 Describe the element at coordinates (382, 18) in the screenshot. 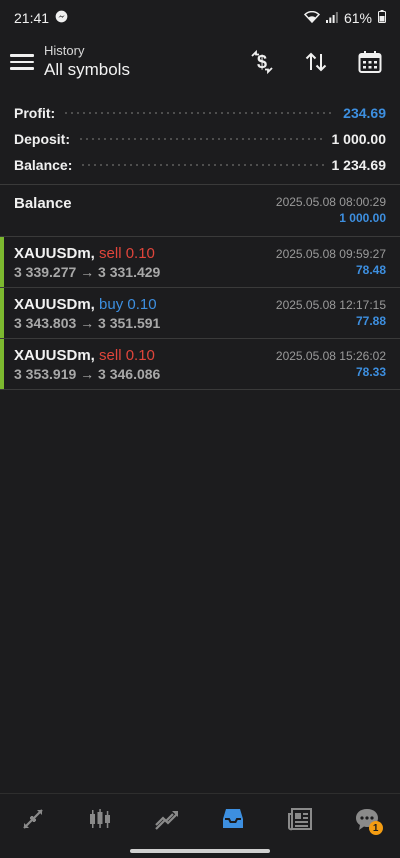

I see `battery-icon` at that location.